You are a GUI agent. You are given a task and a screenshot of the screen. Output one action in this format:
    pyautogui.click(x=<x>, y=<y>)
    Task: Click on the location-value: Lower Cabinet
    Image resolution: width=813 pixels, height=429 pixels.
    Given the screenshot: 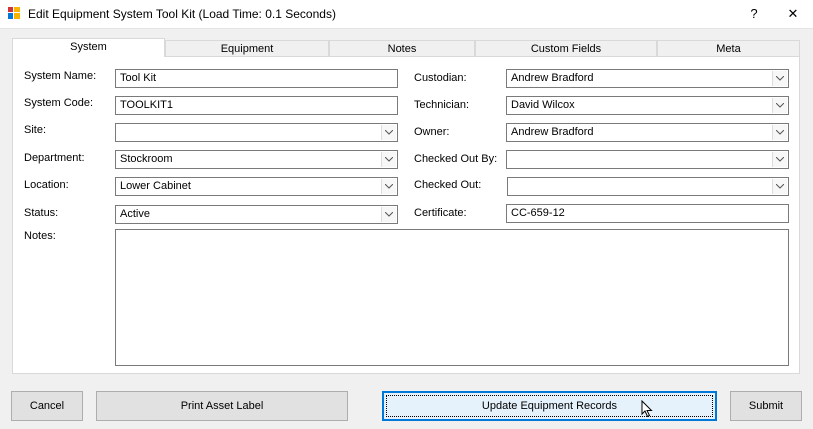 What is the action you would take?
    pyautogui.click(x=155, y=186)
    